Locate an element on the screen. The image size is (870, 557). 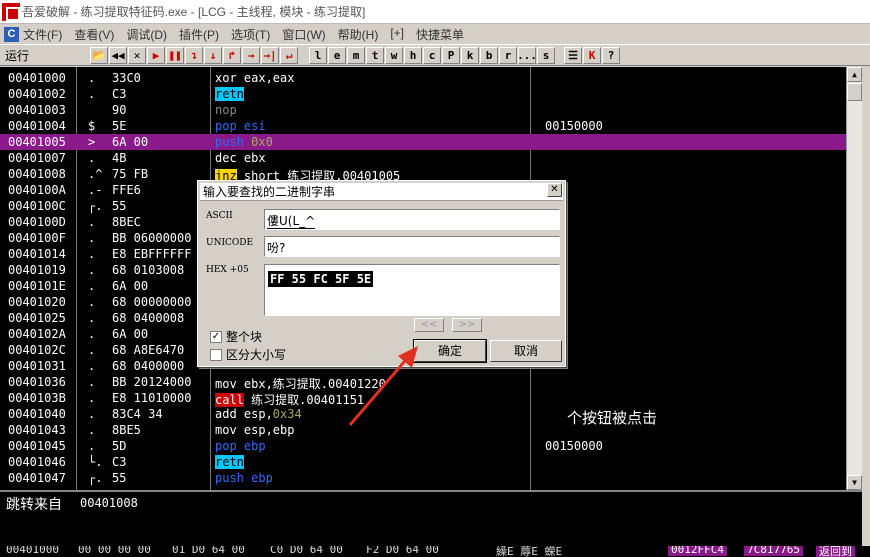
prev-button: << is located at coordinates (429, 325).